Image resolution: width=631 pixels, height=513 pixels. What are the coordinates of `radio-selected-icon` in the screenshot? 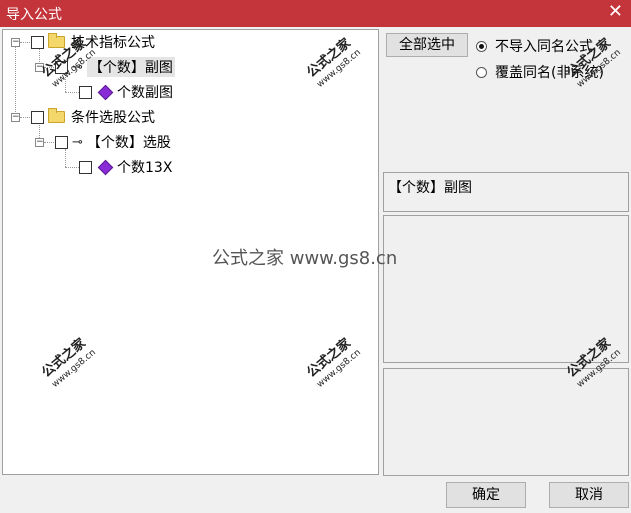 It's located at (481, 46).